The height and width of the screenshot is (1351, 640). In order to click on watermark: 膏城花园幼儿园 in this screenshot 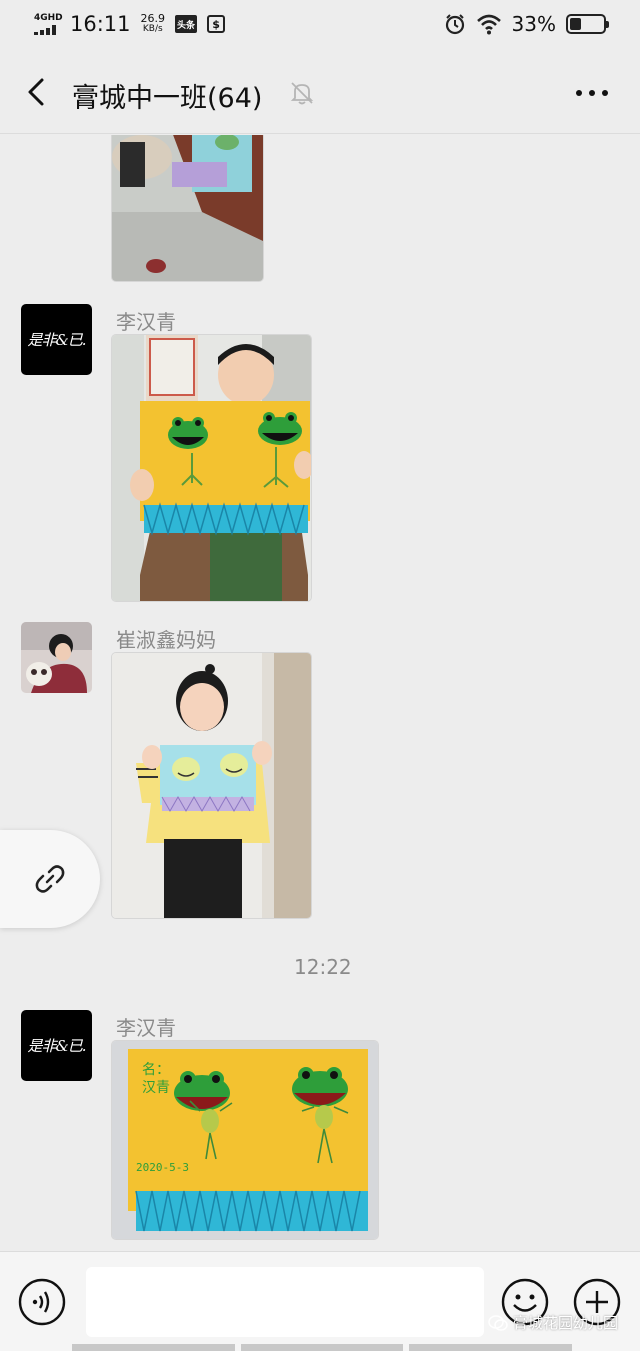, I will do `click(553, 1322)`.